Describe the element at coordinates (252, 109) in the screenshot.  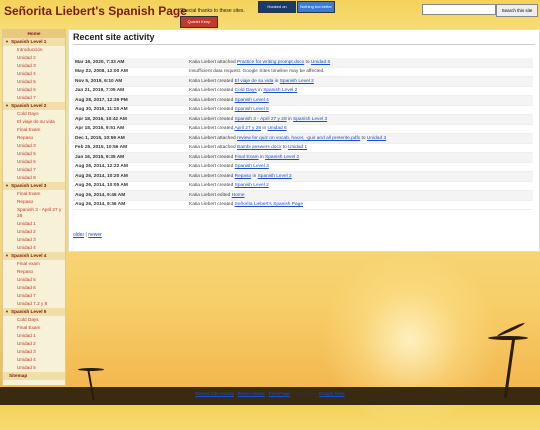
I see `activity-target-link: Spanish Level 5` at that location.